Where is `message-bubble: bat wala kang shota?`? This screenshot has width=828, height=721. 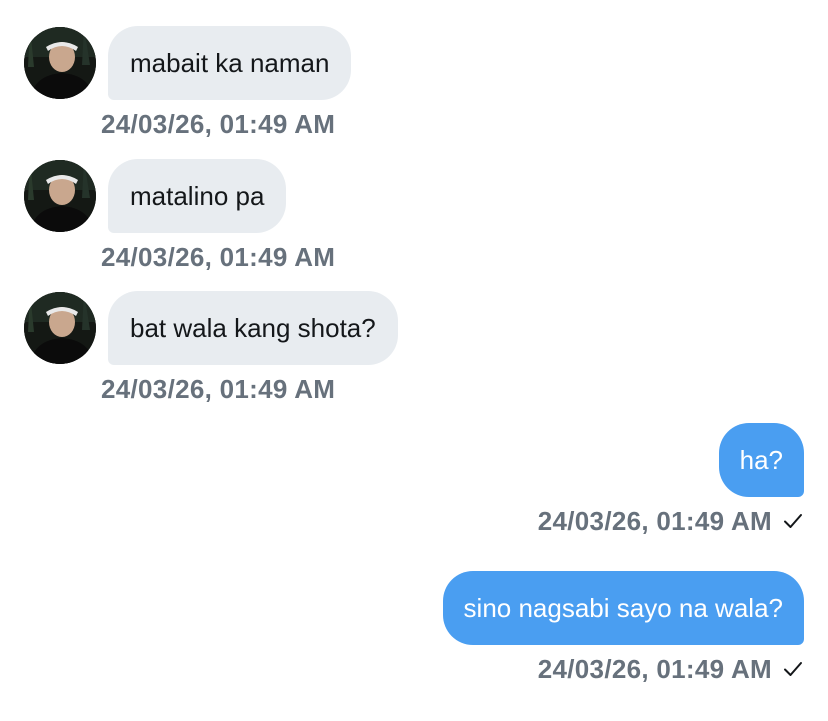 message-bubble: bat wala kang shota? is located at coordinates (253, 328).